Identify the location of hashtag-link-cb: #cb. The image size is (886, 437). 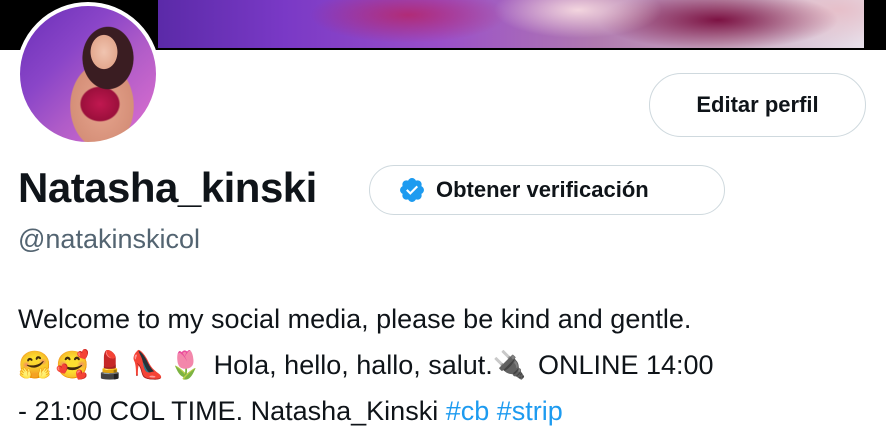
(468, 411).